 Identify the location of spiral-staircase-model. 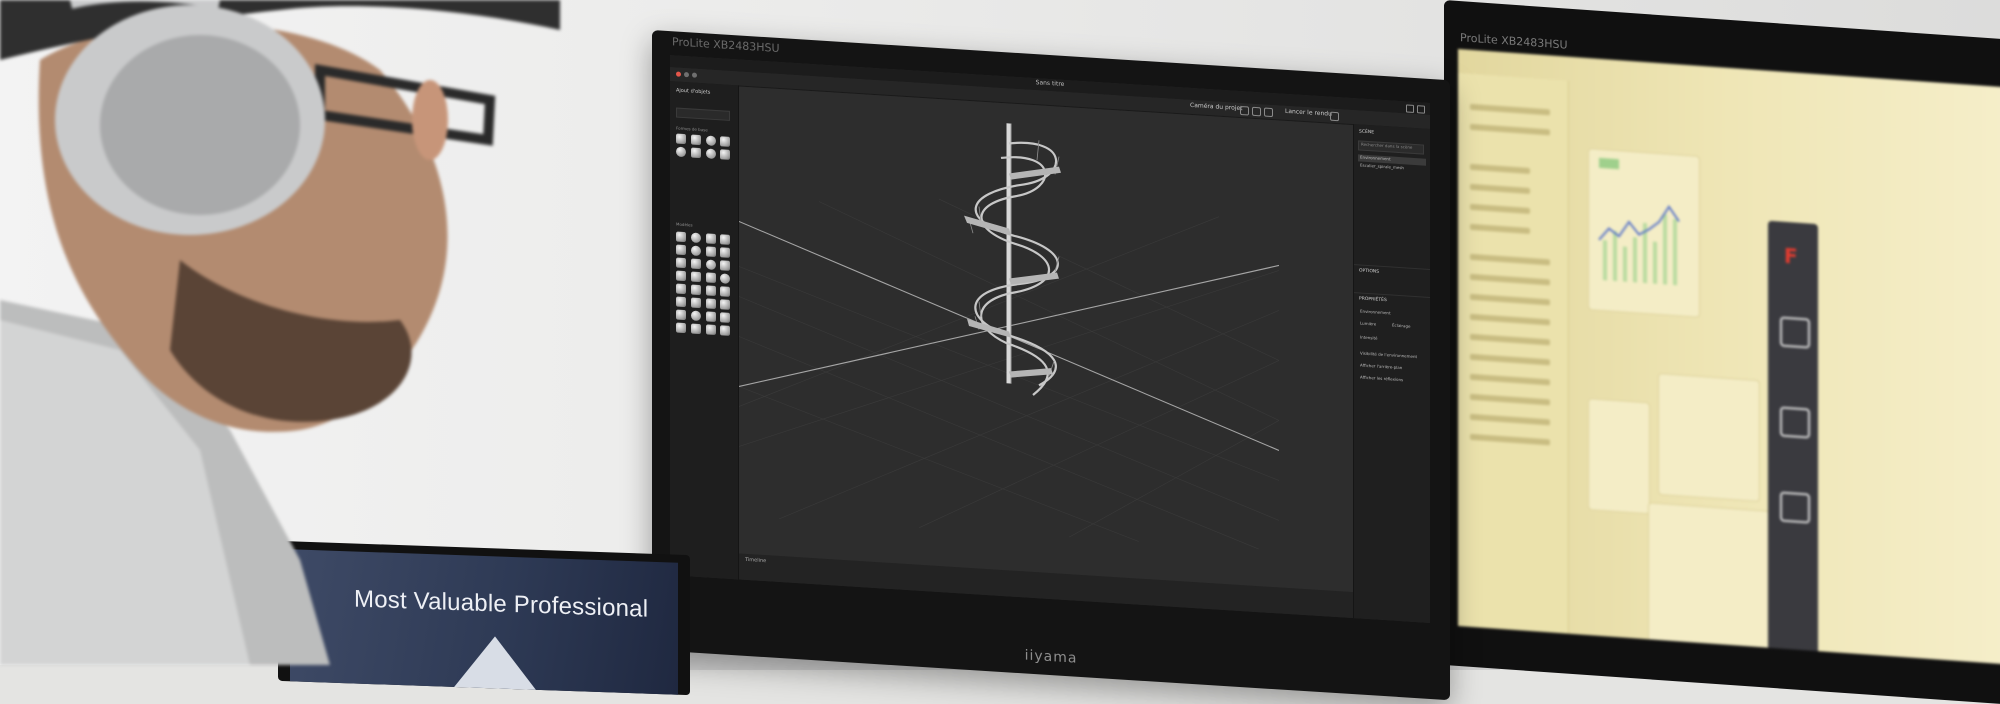
(1012, 259).